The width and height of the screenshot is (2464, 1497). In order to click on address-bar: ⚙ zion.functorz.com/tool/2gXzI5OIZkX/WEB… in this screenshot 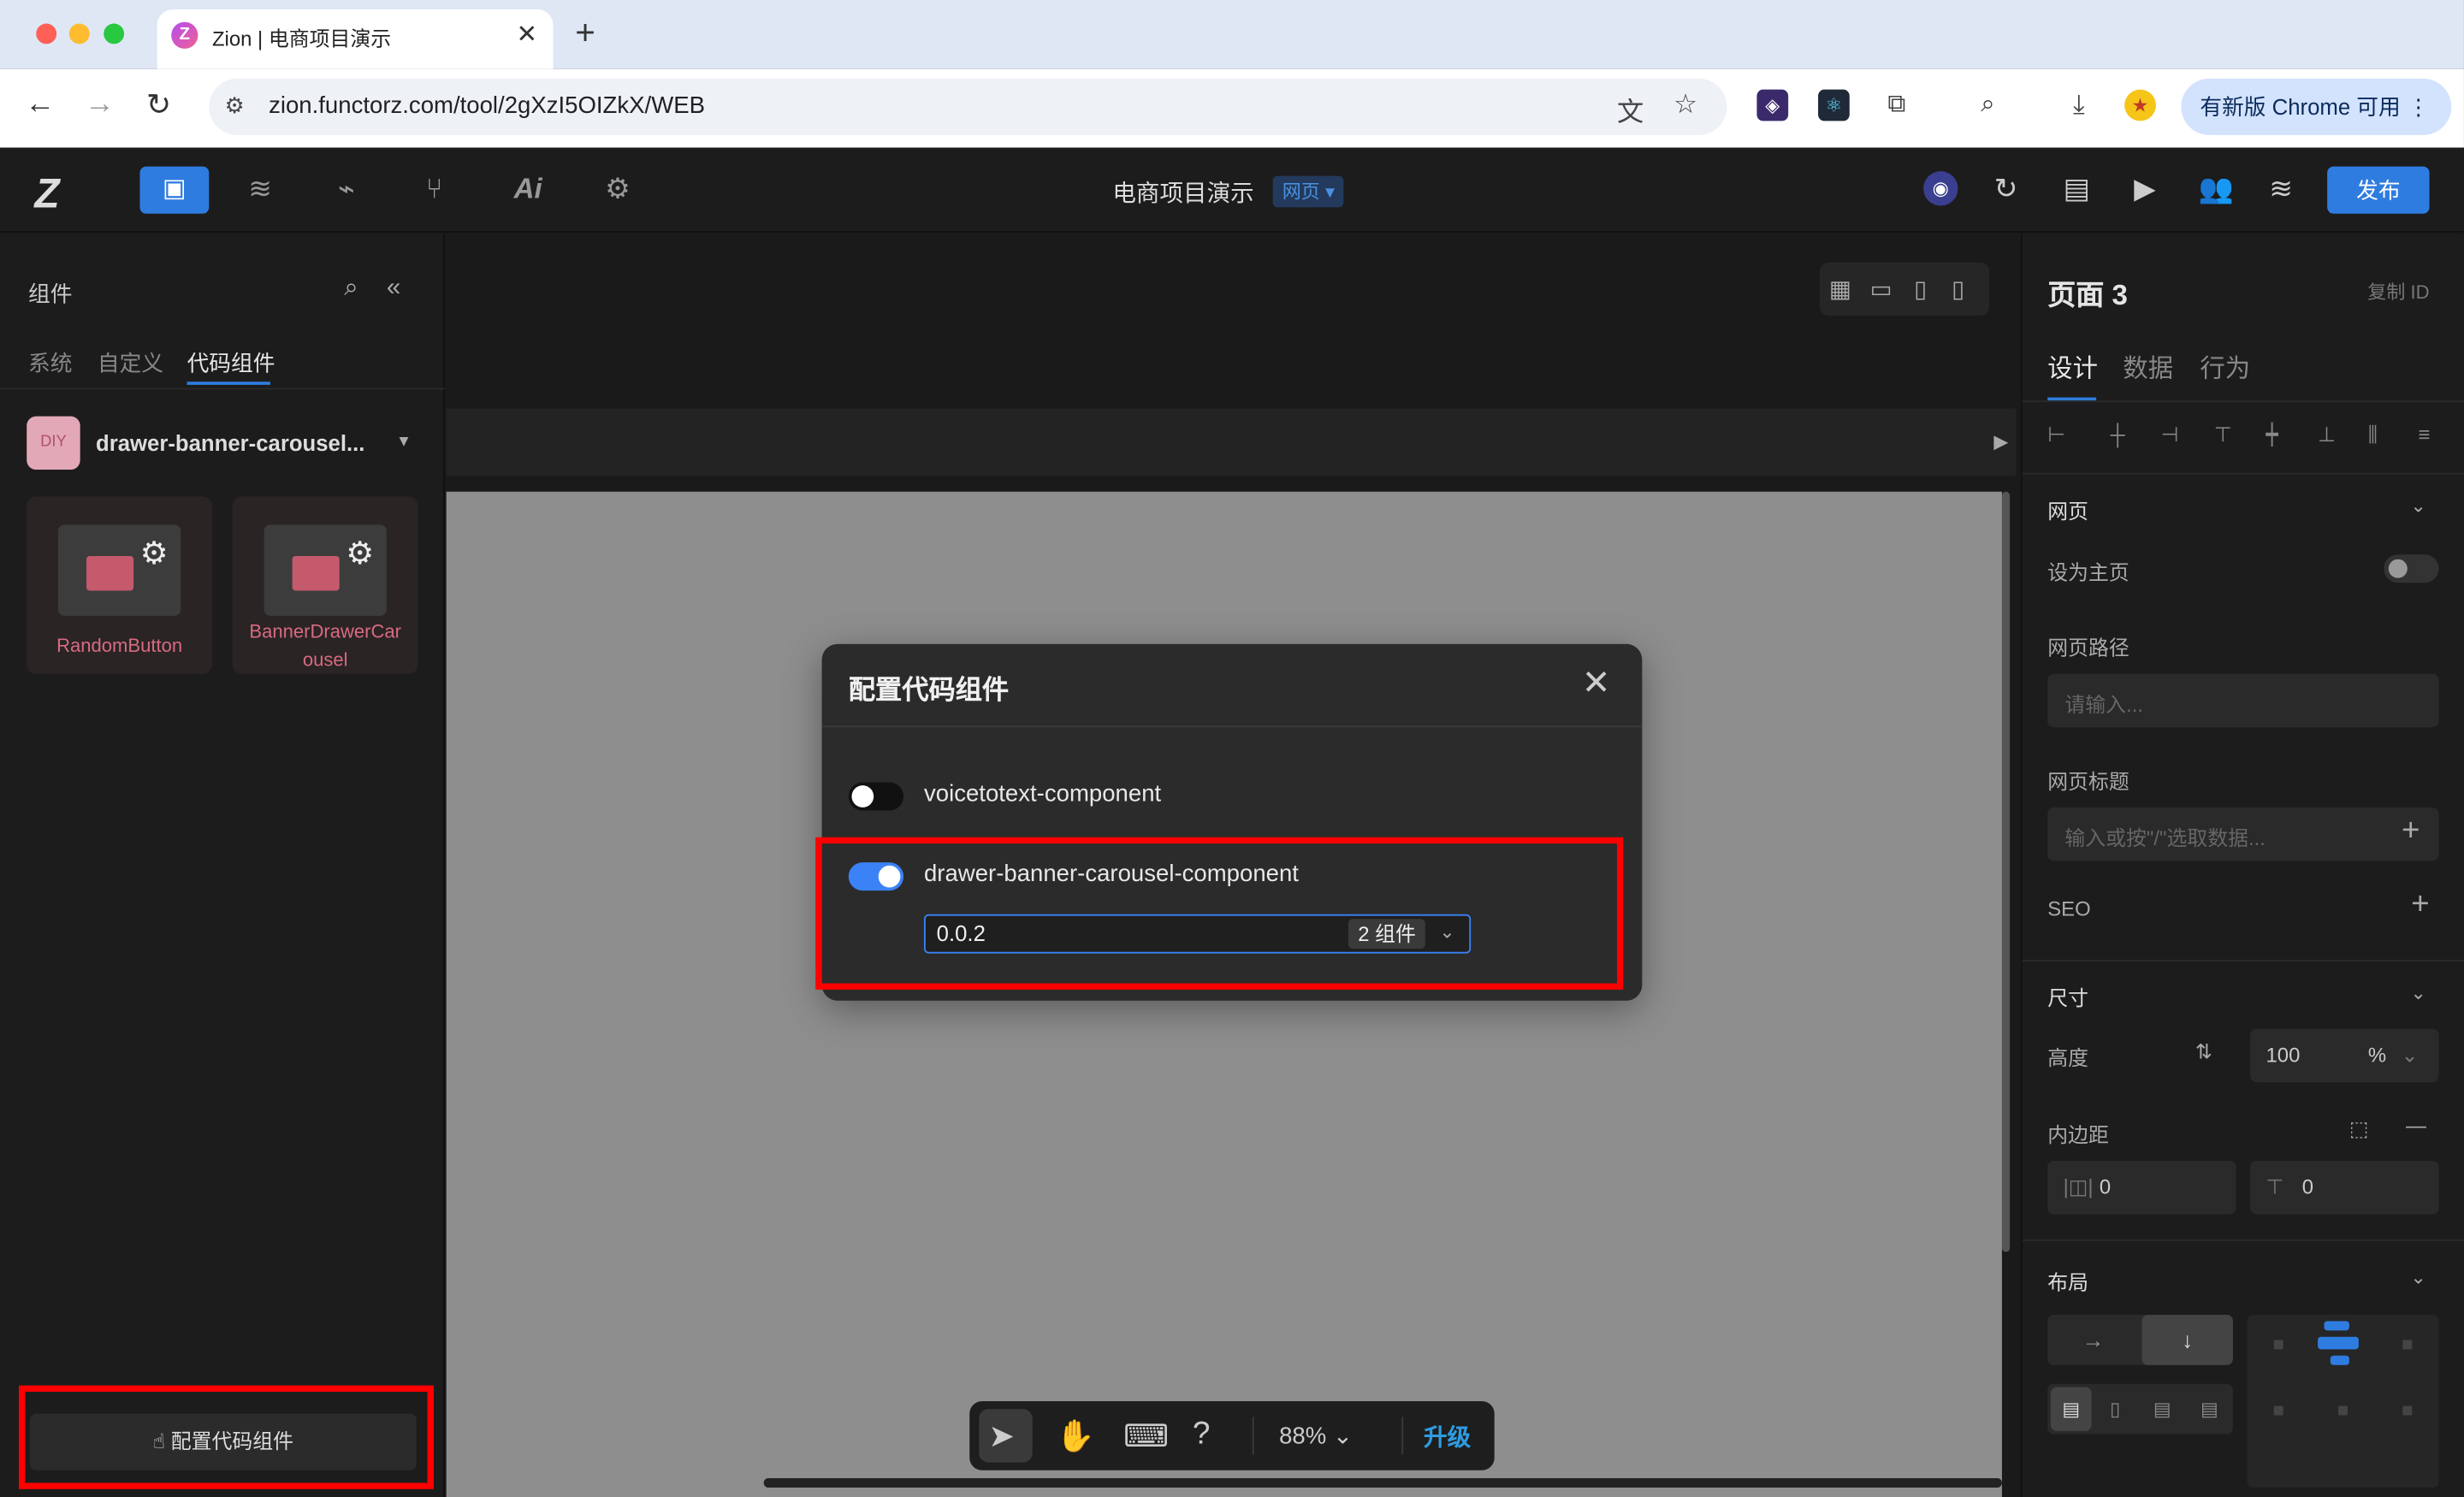, I will do `click(968, 106)`.